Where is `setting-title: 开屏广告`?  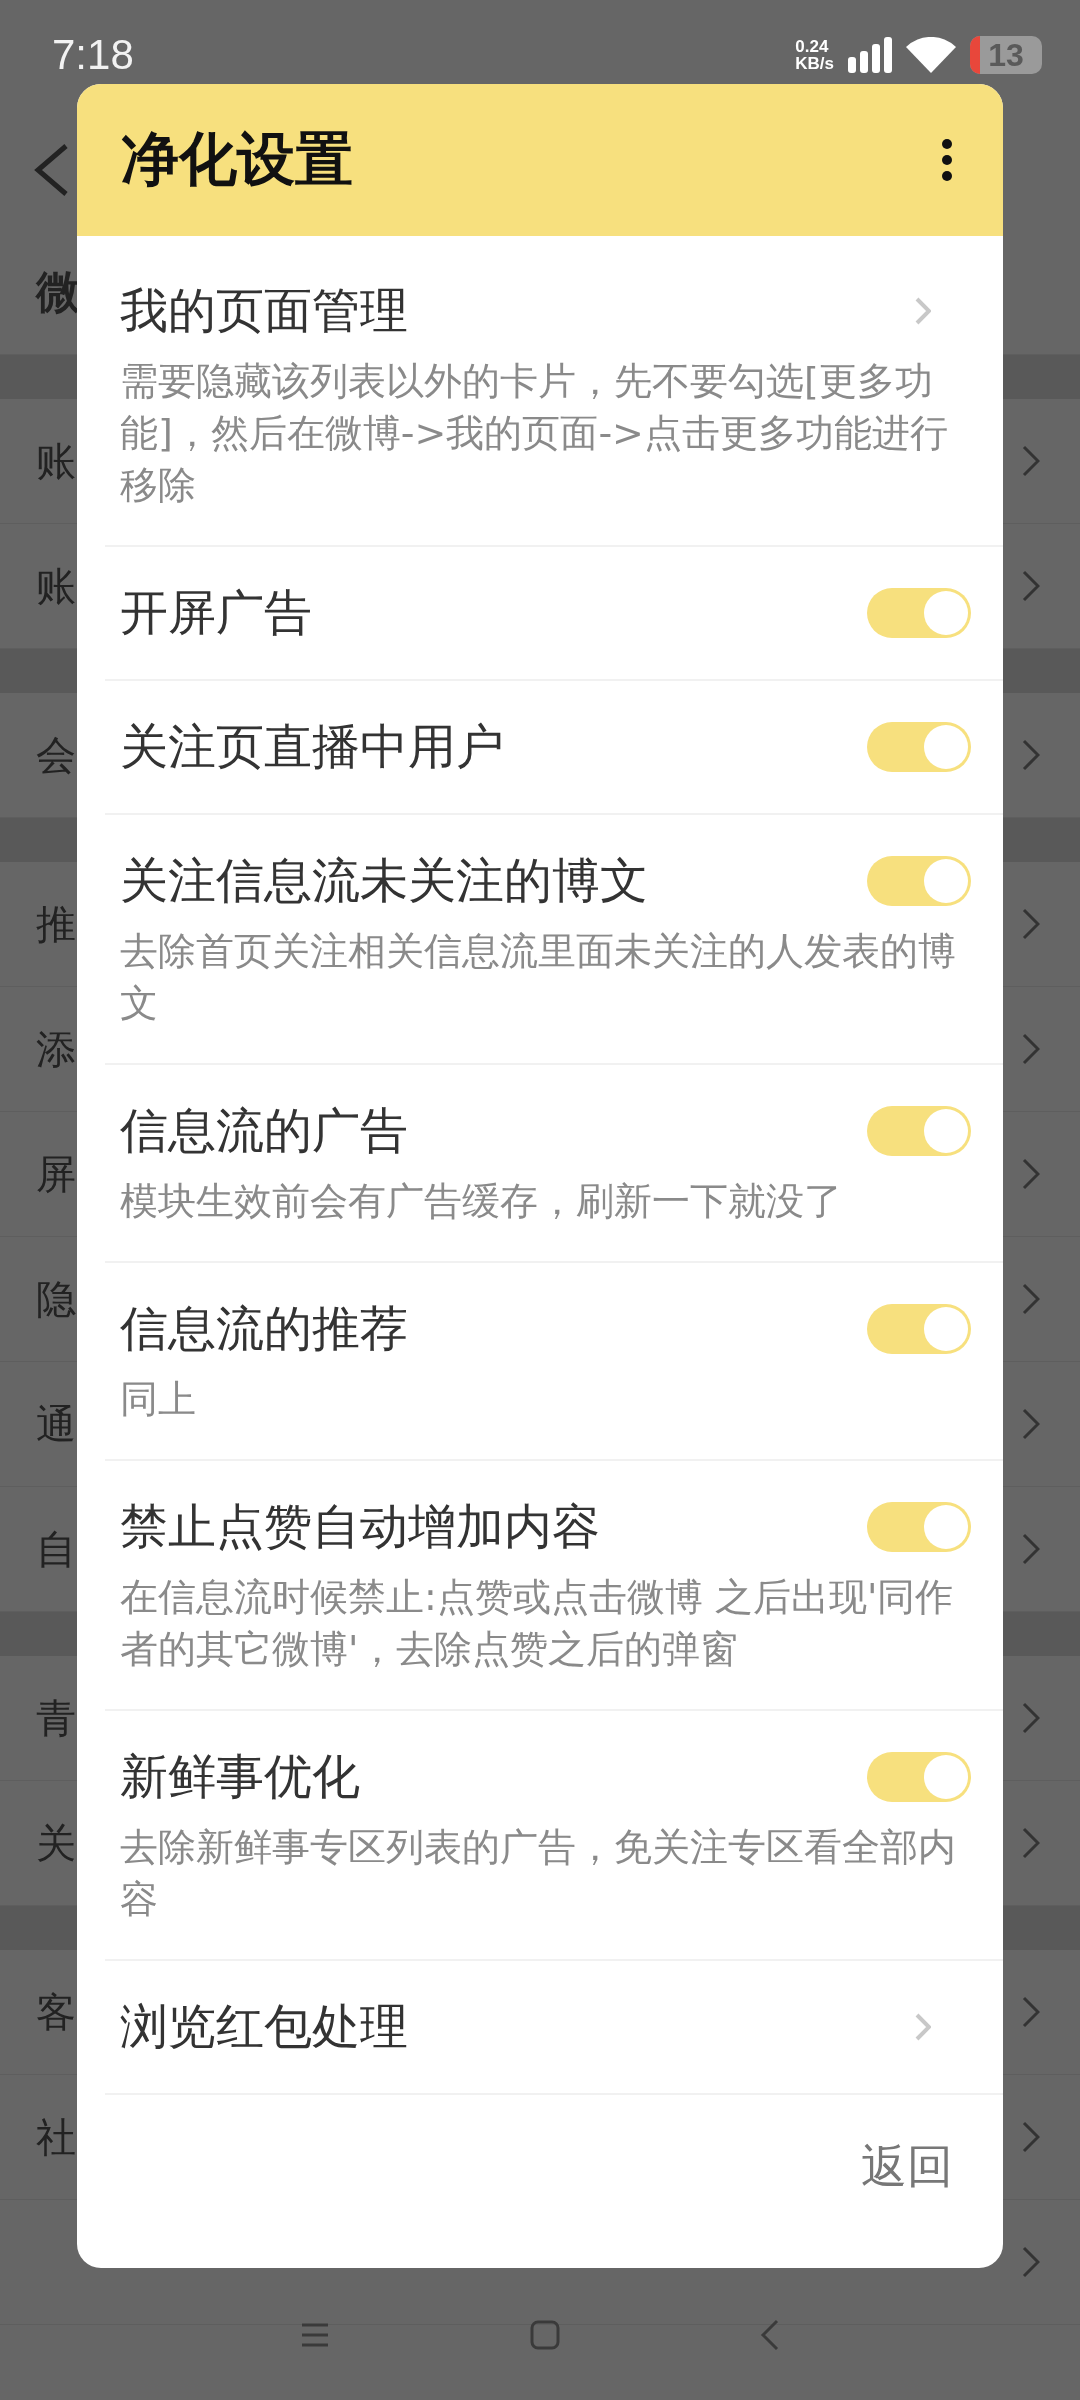
setting-title: 开屏广告 is located at coordinates (216, 613).